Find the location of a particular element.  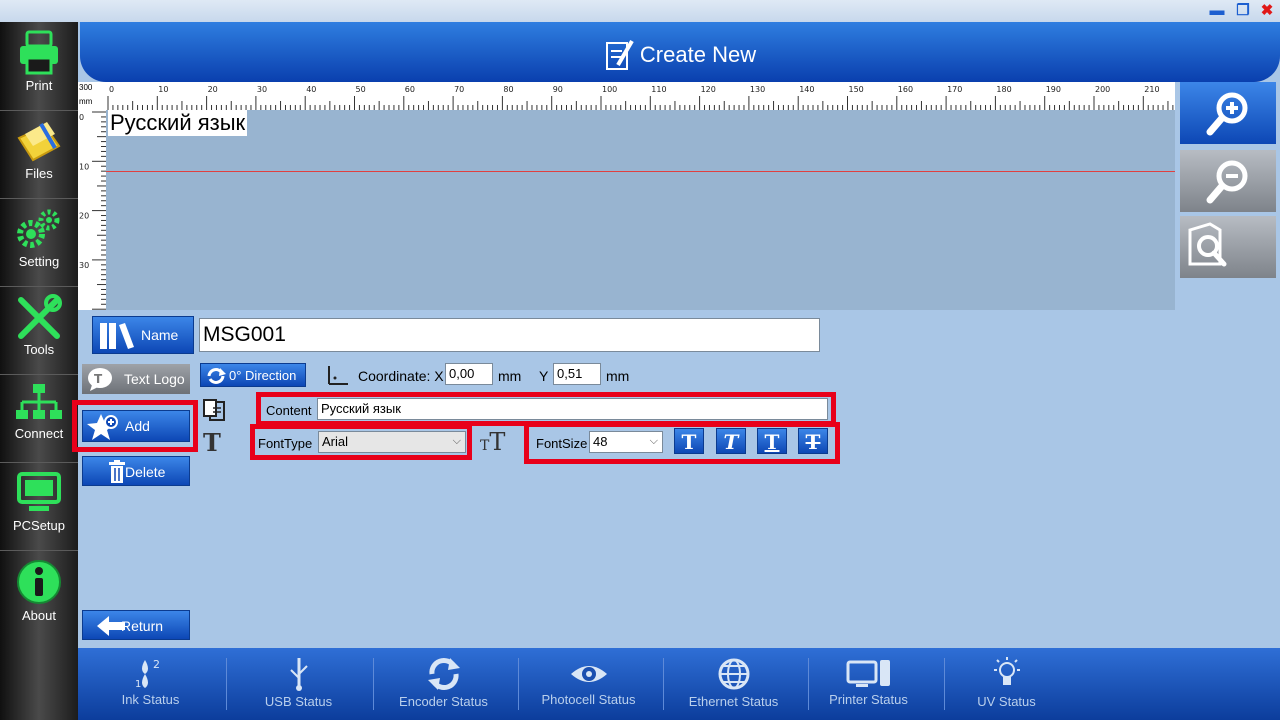

uv-lamp-icon is located at coordinates (1006, 671).